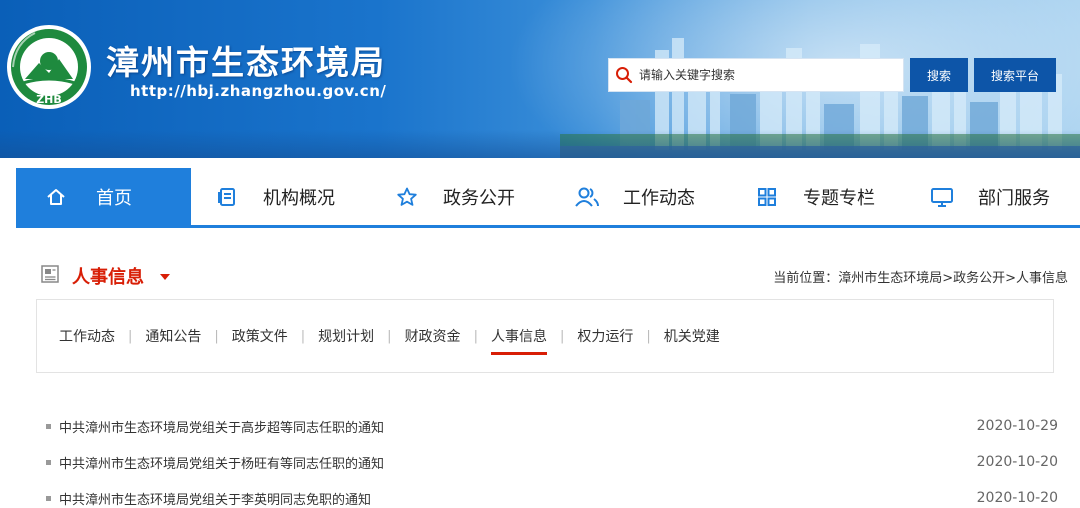 The height and width of the screenshot is (508, 1080). I want to click on list-item-left: 中共漳州市生态环境局党组关于李英明同志免职的通知, so click(208, 498).